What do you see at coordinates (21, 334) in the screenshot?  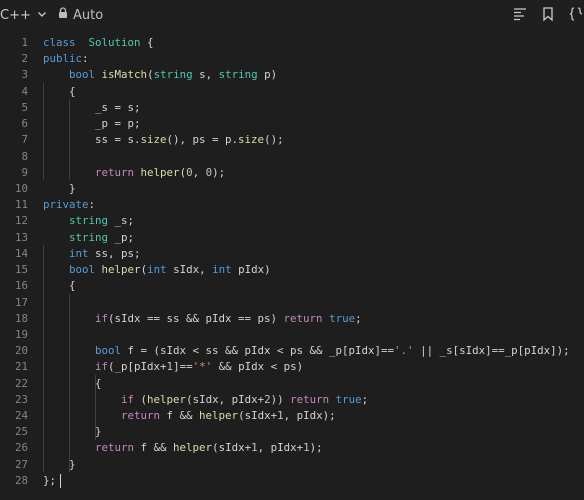 I see `line-number: 19` at bounding box center [21, 334].